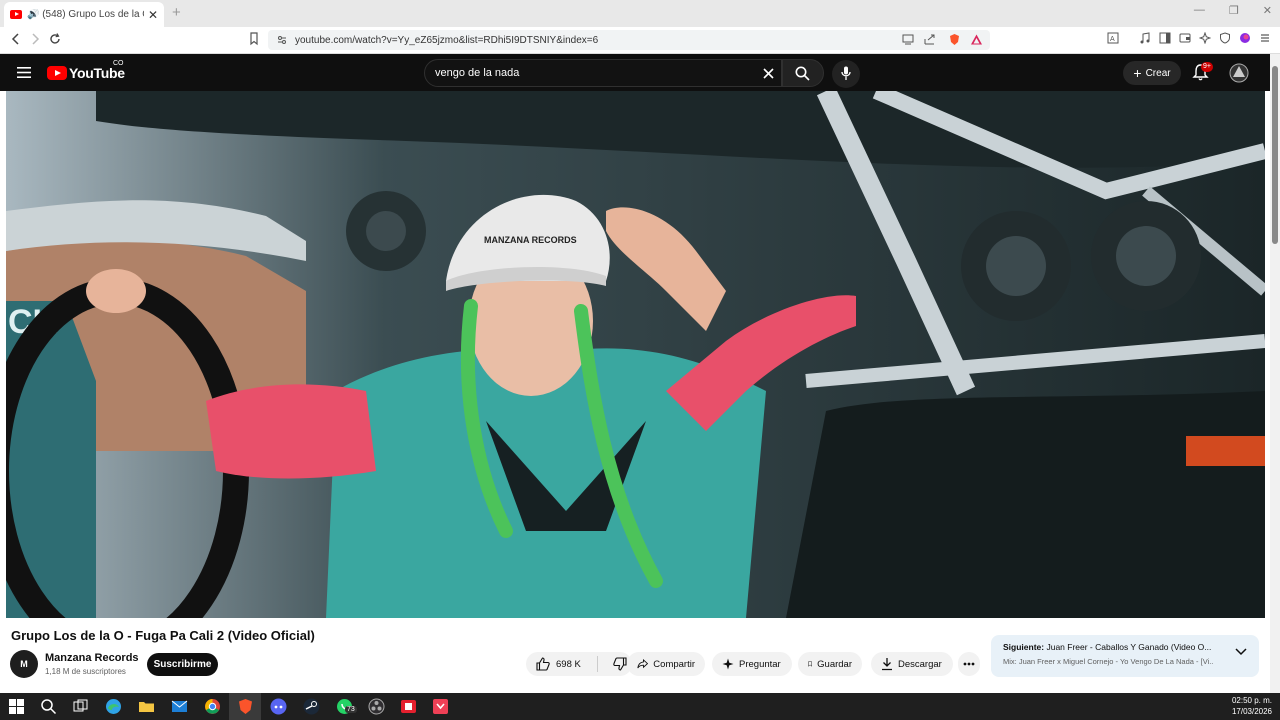  What do you see at coordinates (908, 39) in the screenshot?
I see `cast-icon` at bounding box center [908, 39].